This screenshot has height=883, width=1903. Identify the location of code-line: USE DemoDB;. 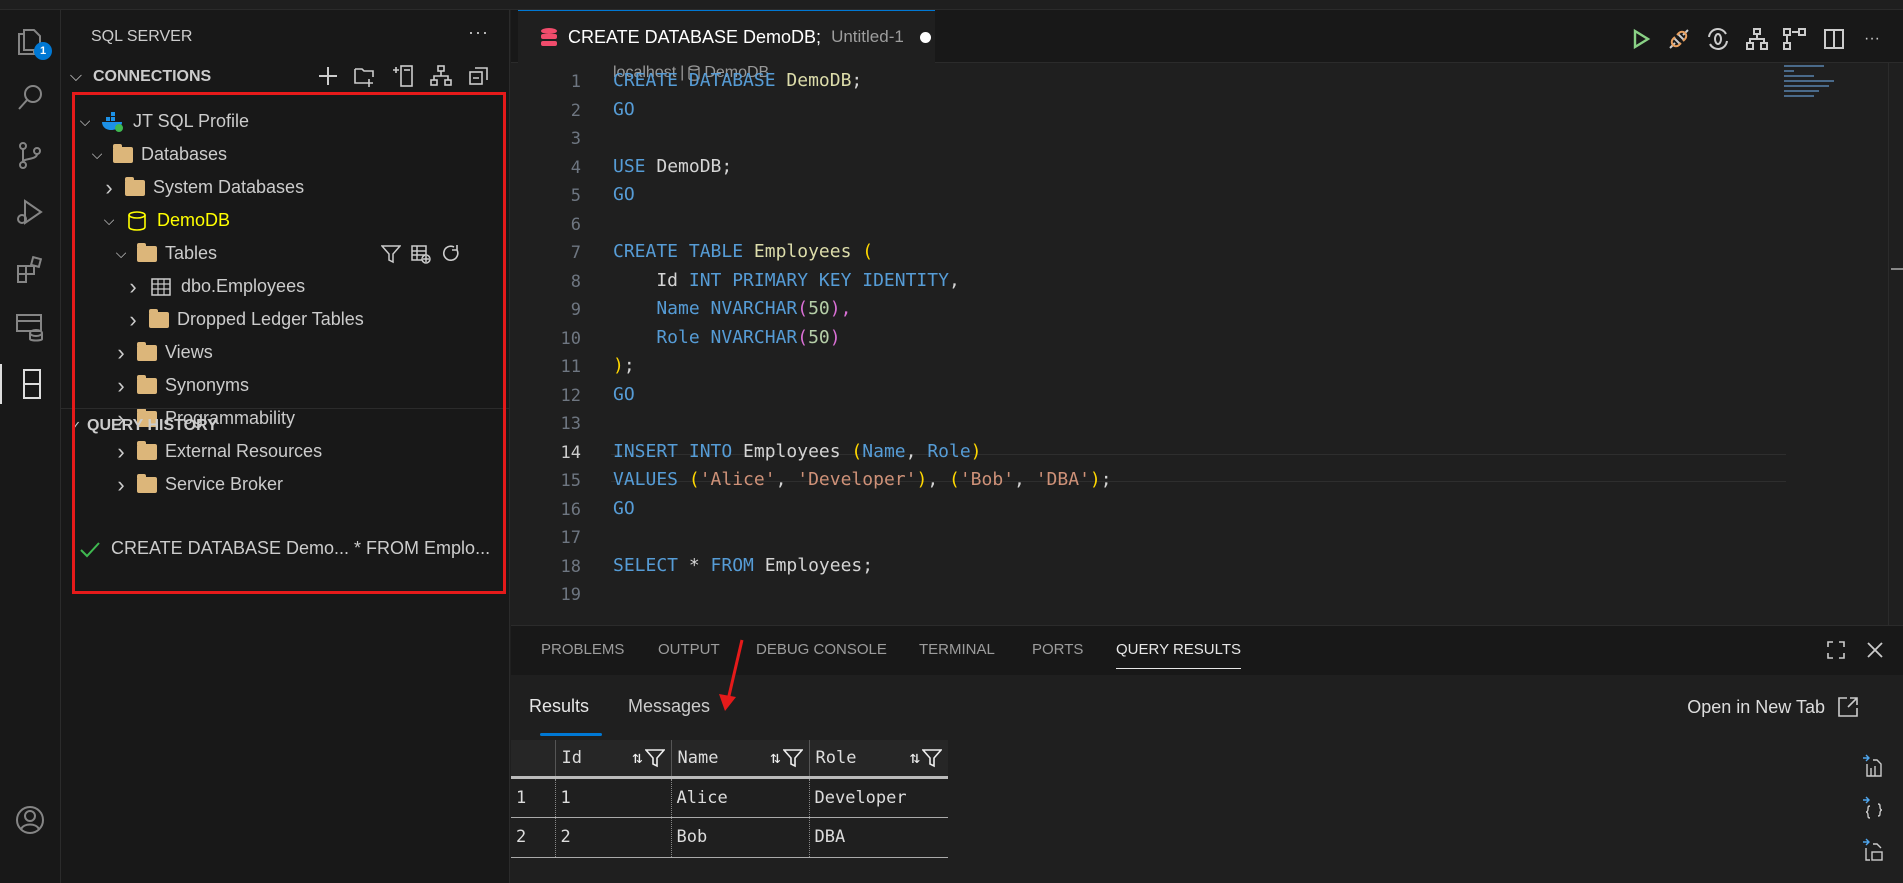
(672, 166).